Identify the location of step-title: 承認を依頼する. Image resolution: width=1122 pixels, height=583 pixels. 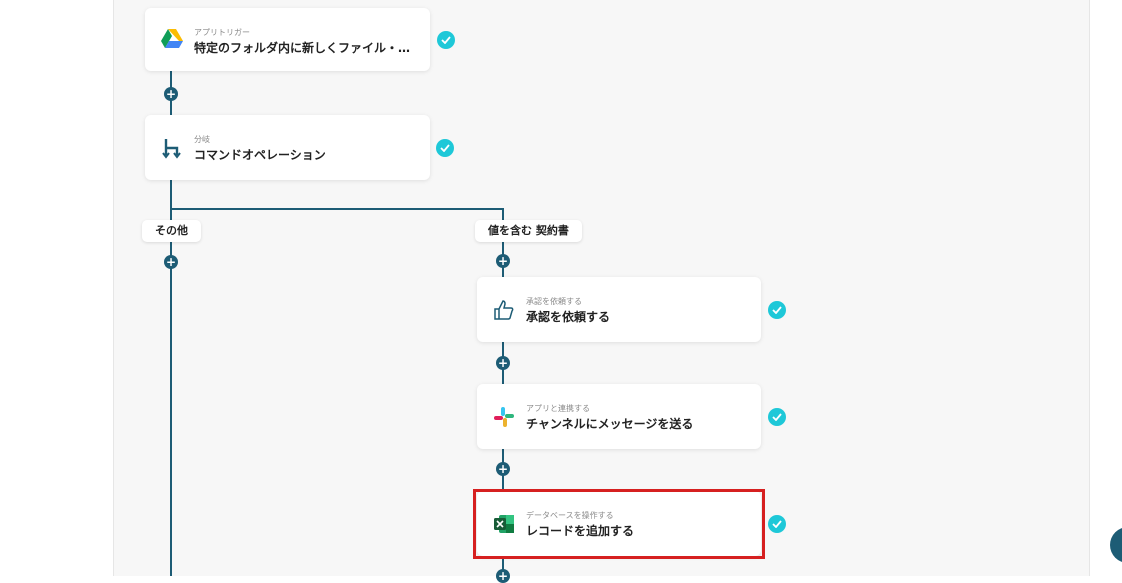
(568, 317).